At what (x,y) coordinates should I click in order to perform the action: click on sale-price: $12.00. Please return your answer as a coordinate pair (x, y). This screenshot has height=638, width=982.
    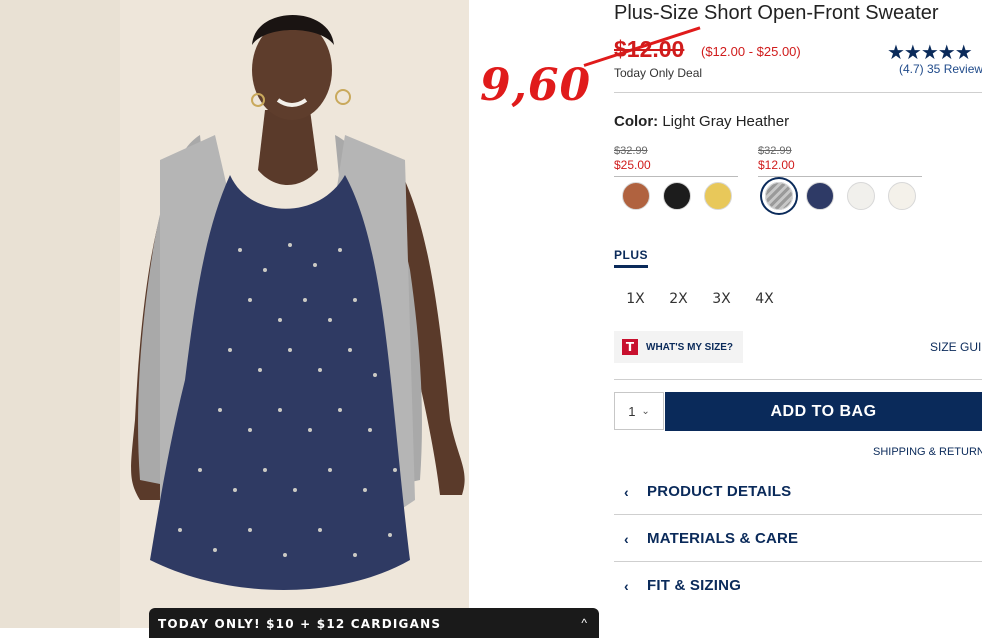
    Looking at the image, I should click on (649, 49).